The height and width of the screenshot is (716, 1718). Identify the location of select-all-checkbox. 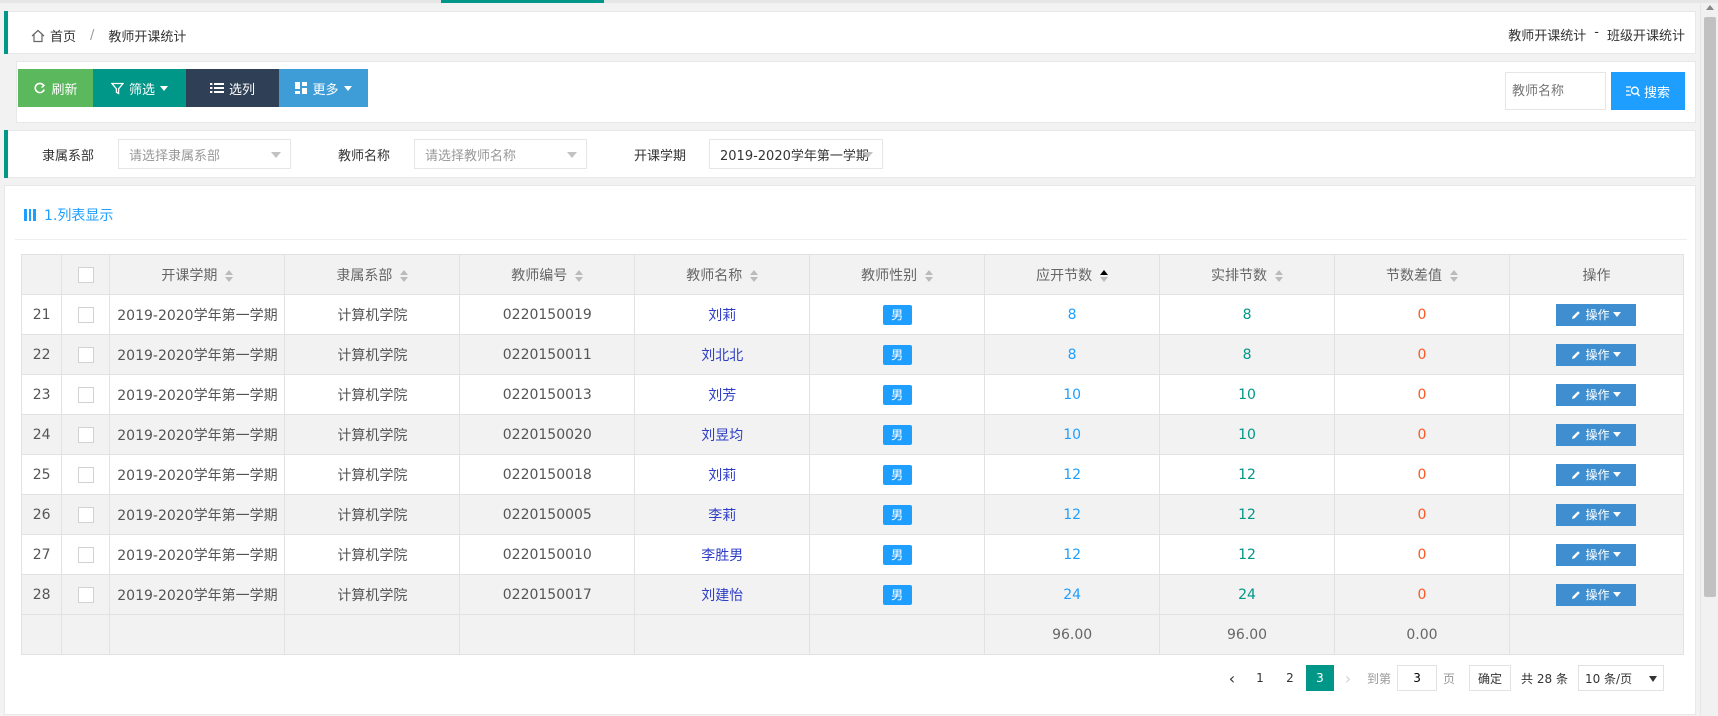
(85, 274).